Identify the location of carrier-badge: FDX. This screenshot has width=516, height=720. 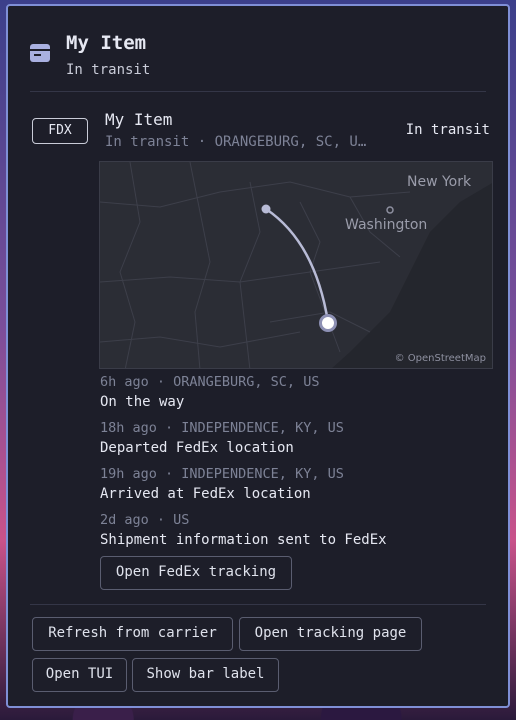
(60, 131).